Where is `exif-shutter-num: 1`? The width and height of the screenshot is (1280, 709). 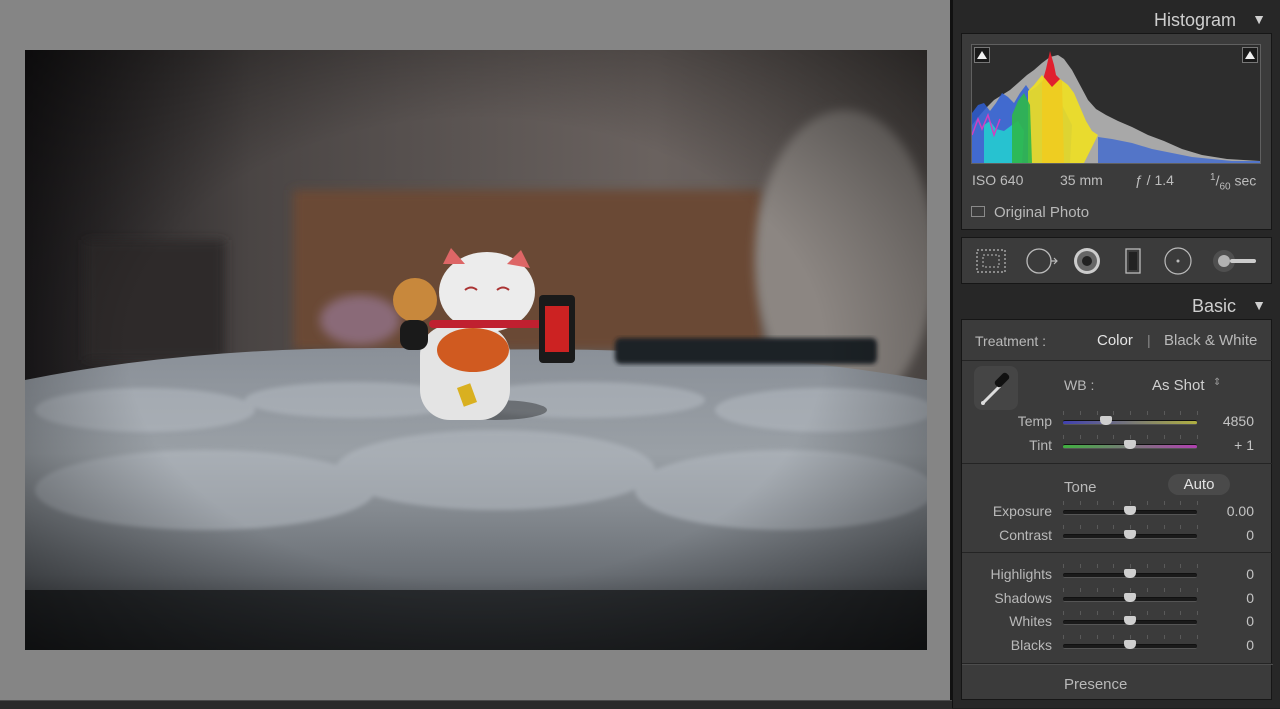
exif-shutter-num: 1 is located at coordinates (1213, 177).